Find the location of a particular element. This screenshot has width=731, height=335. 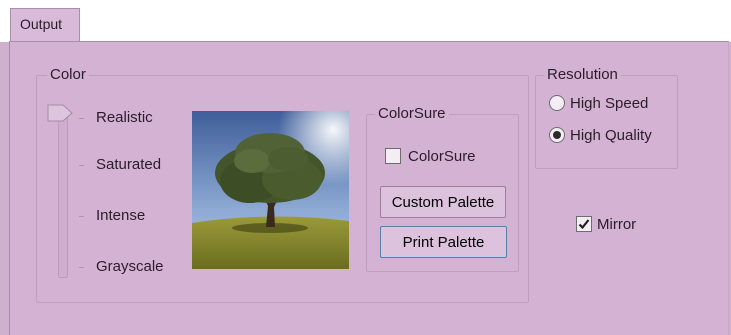

print-palette-button: Print Palette is located at coordinates (443, 242).